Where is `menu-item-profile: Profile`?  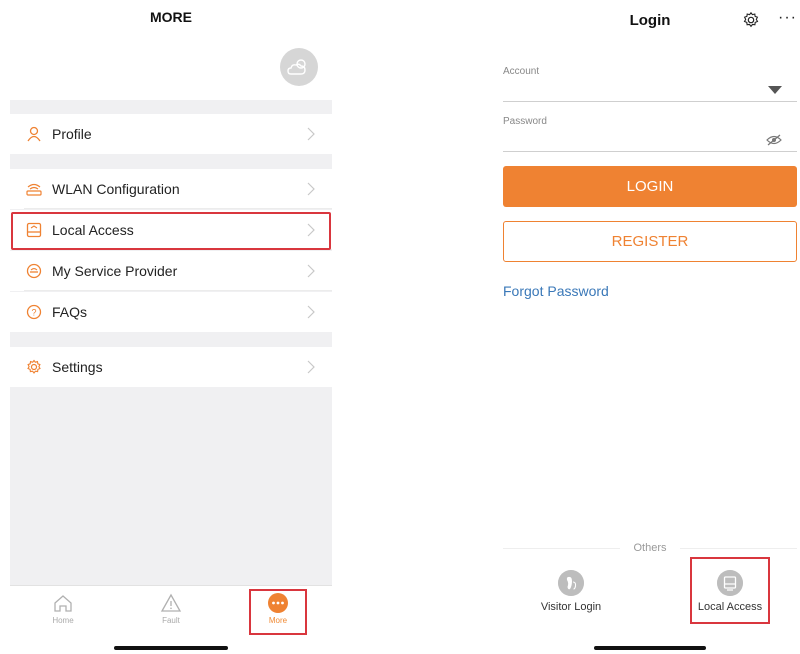 menu-item-profile: Profile is located at coordinates (171, 134).